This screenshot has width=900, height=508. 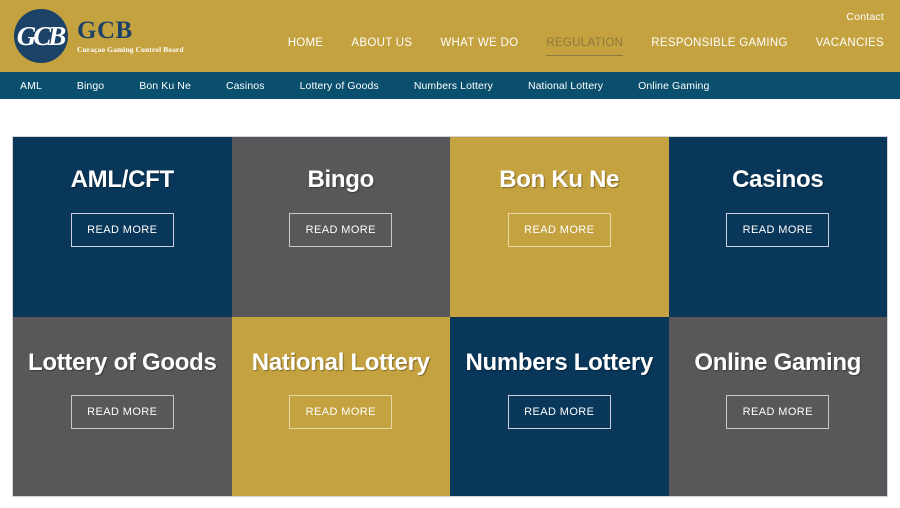 What do you see at coordinates (340, 362) in the screenshot?
I see `tile-title: National Lottery` at bounding box center [340, 362].